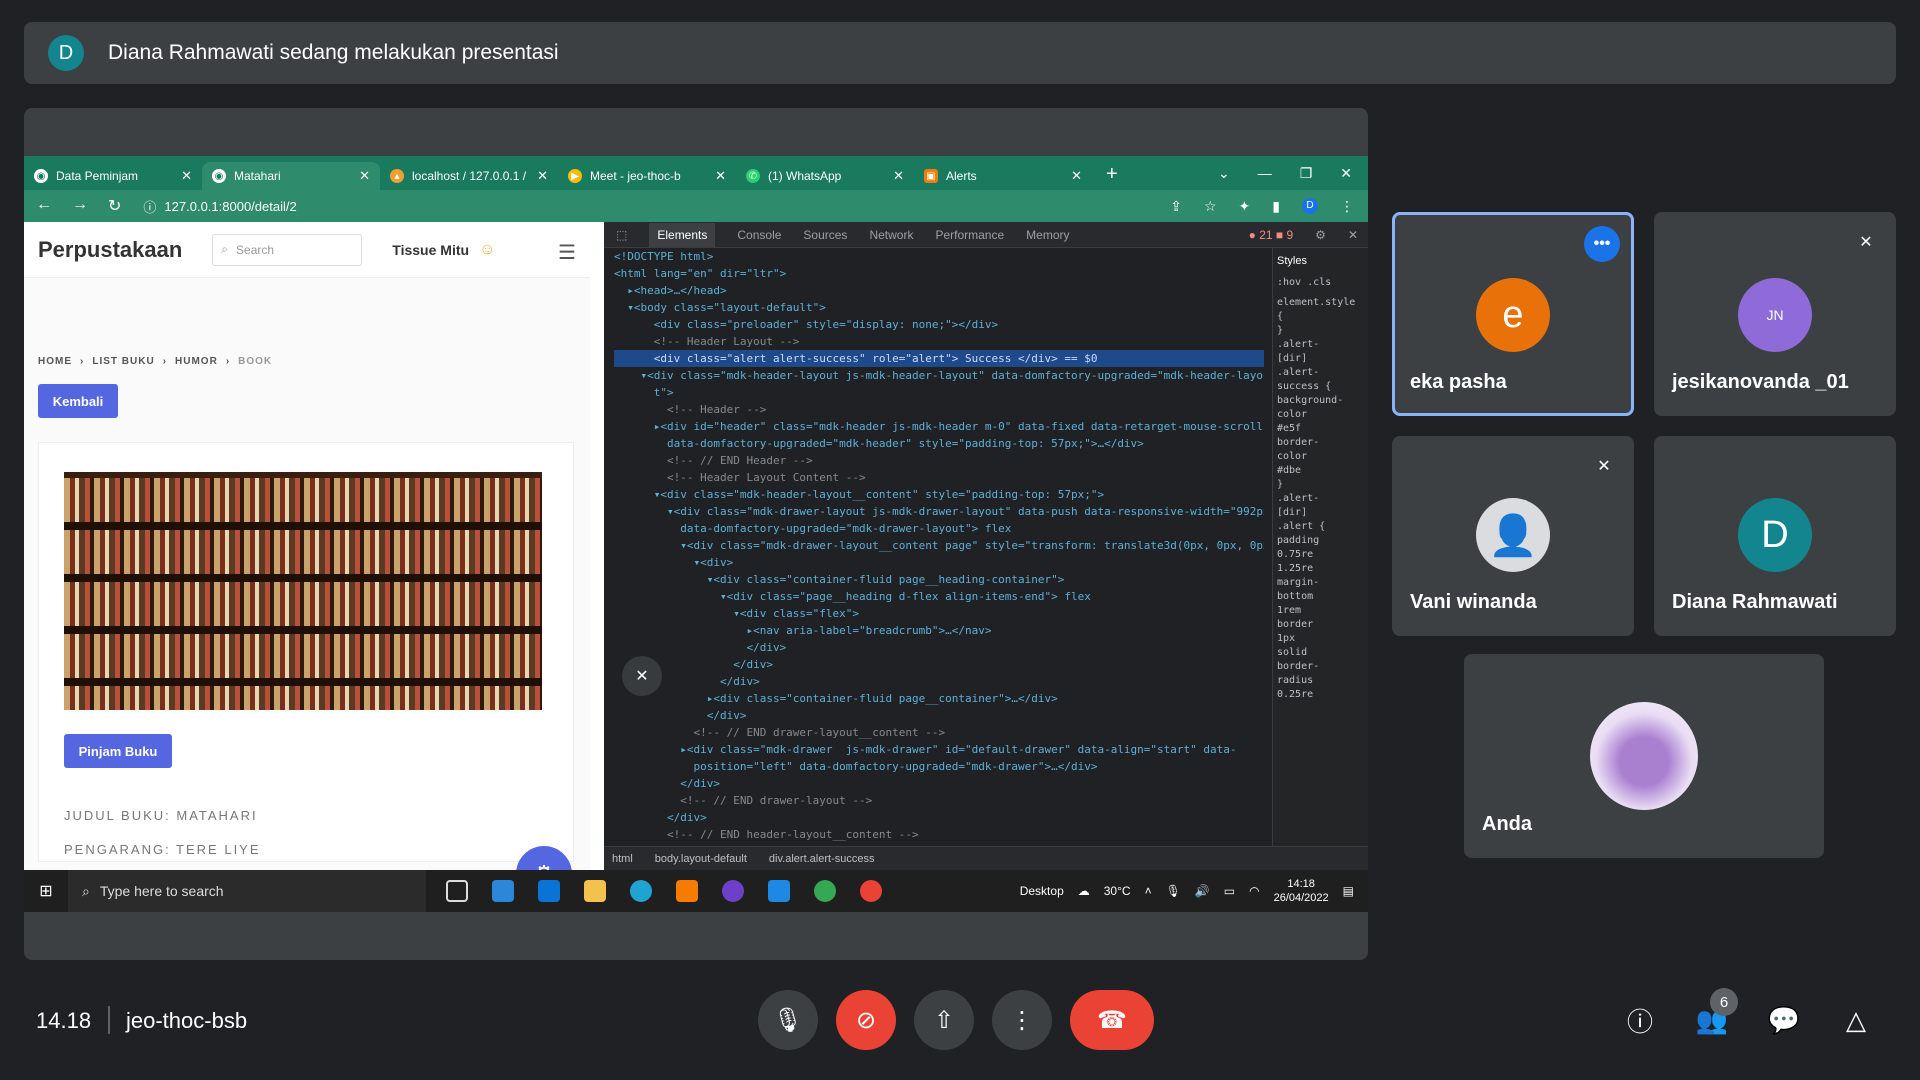  I want to click on dom-crumb: body.layout-default, so click(701, 859).